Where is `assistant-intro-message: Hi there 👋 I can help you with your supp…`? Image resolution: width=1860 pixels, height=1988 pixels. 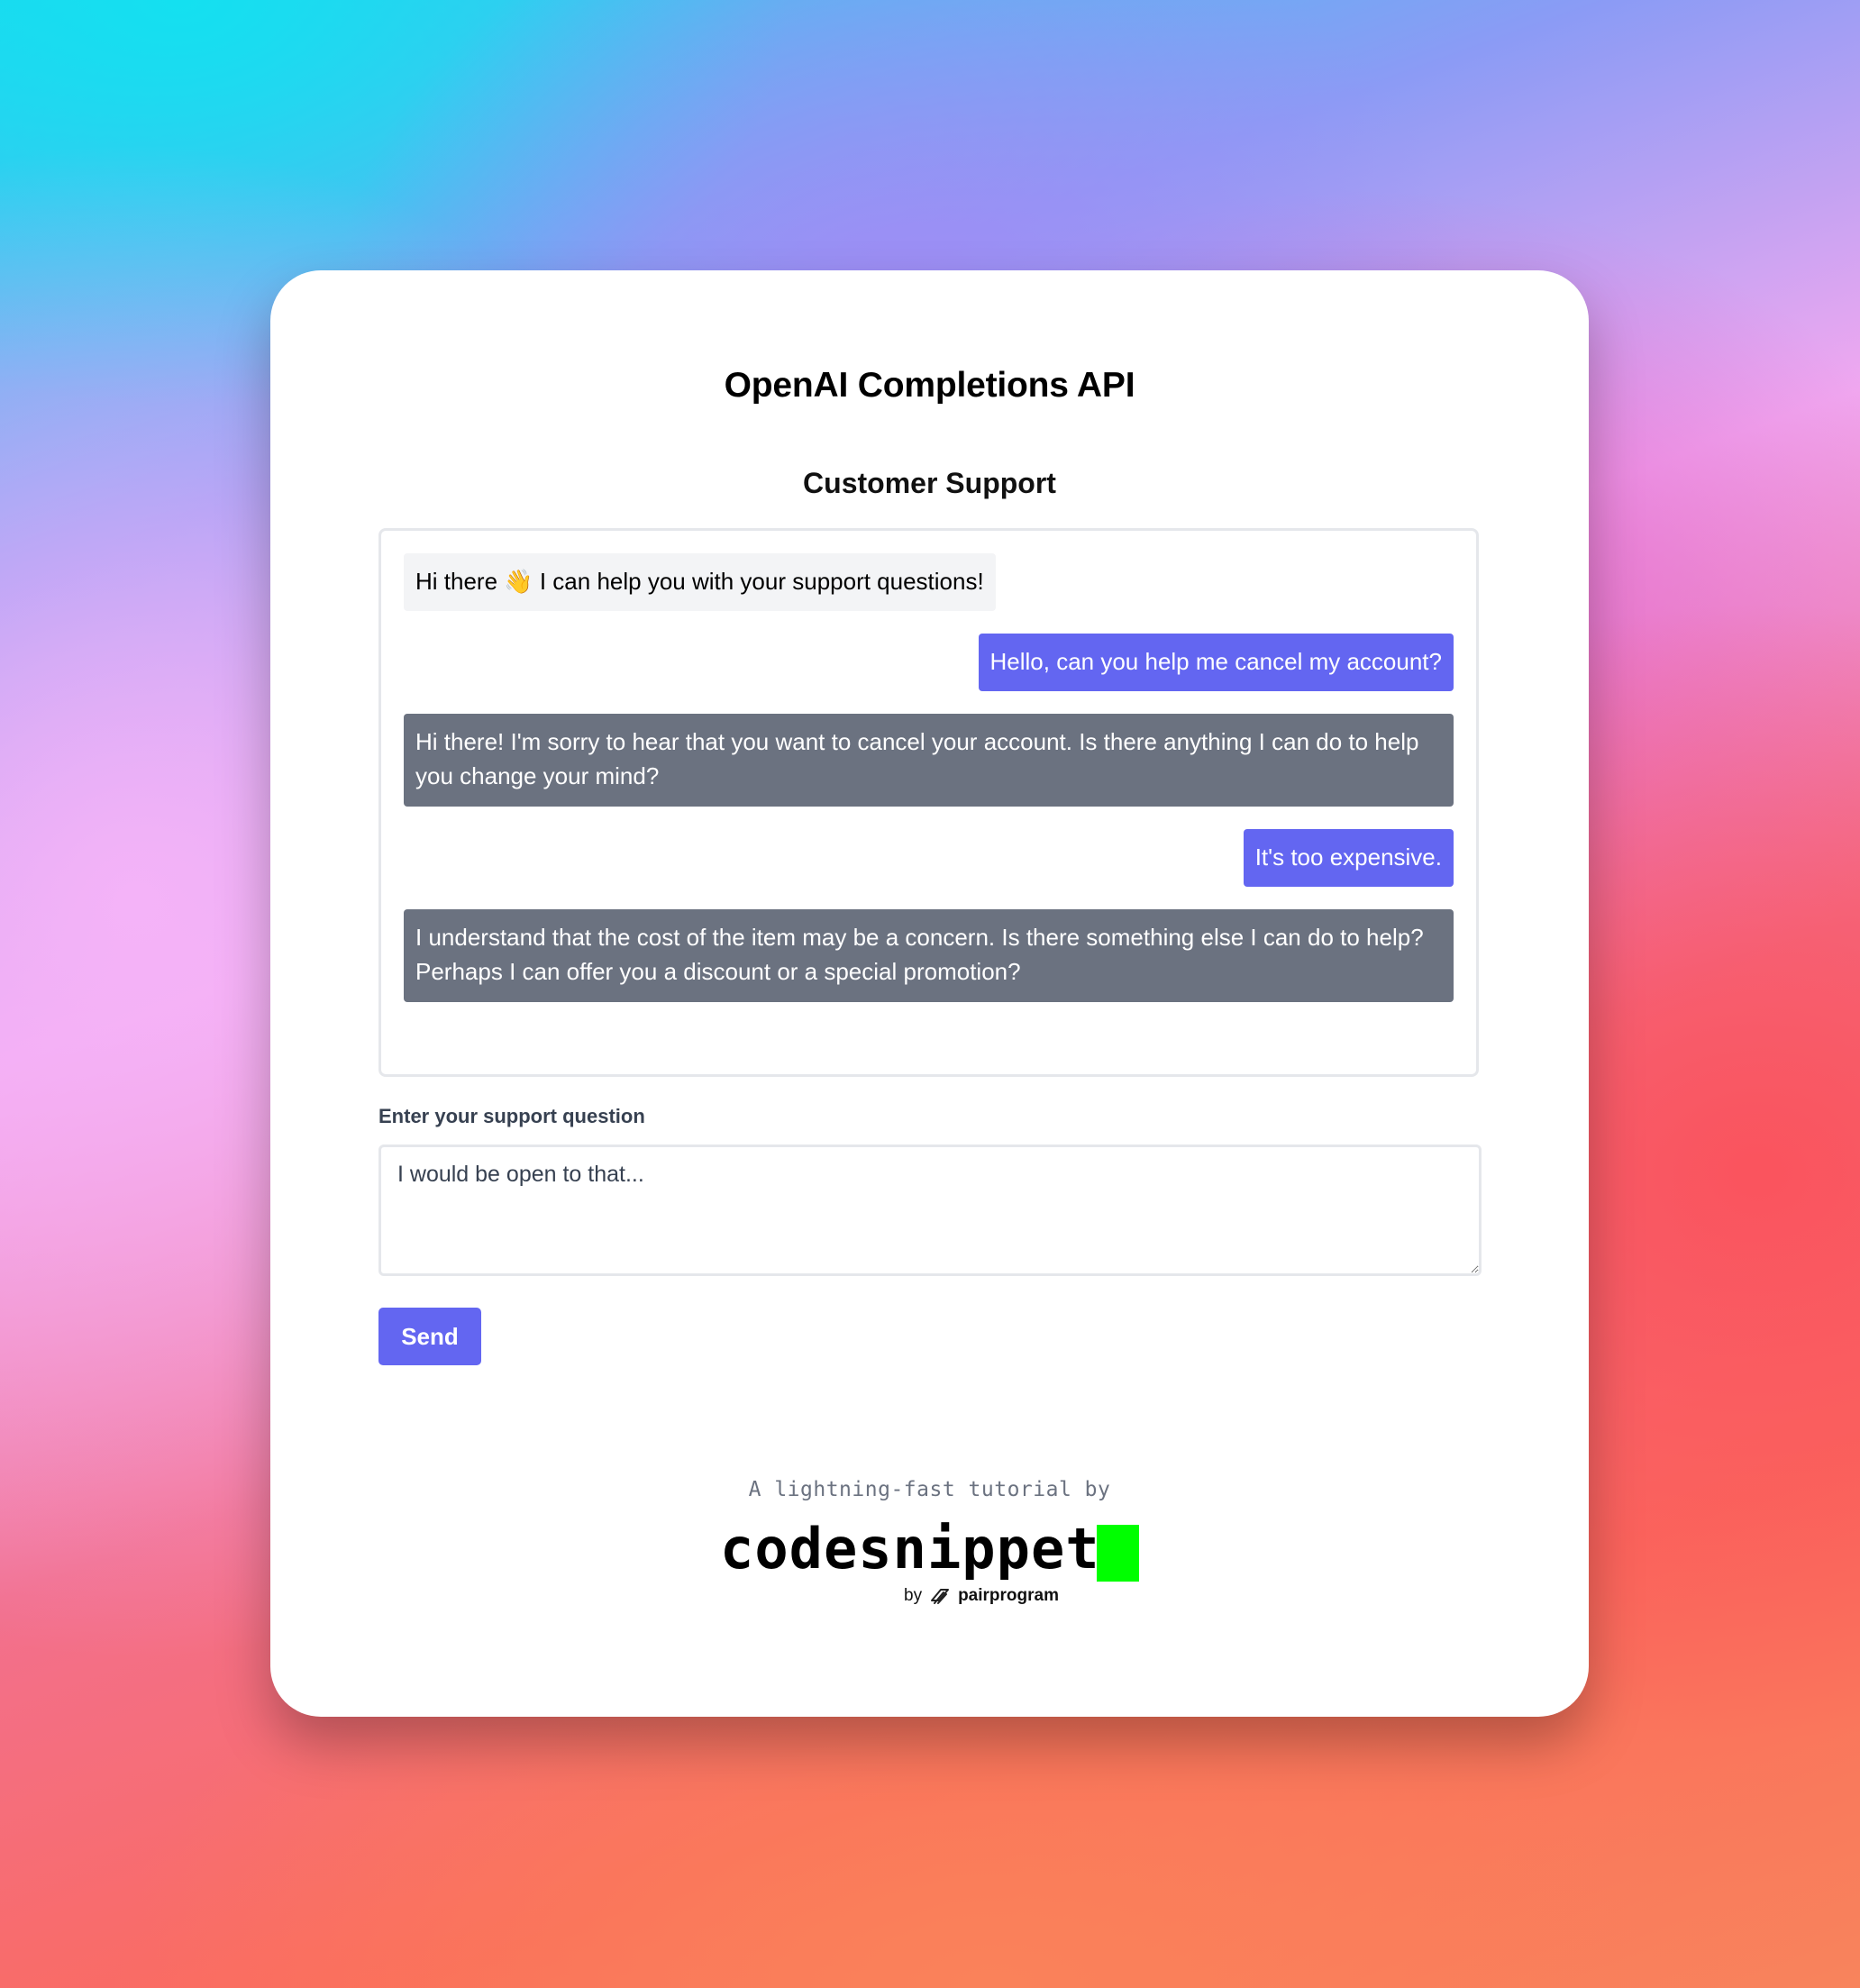
assistant-intro-message: Hi there 👋 I can help you with your supp… is located at coordinates (700, 582).